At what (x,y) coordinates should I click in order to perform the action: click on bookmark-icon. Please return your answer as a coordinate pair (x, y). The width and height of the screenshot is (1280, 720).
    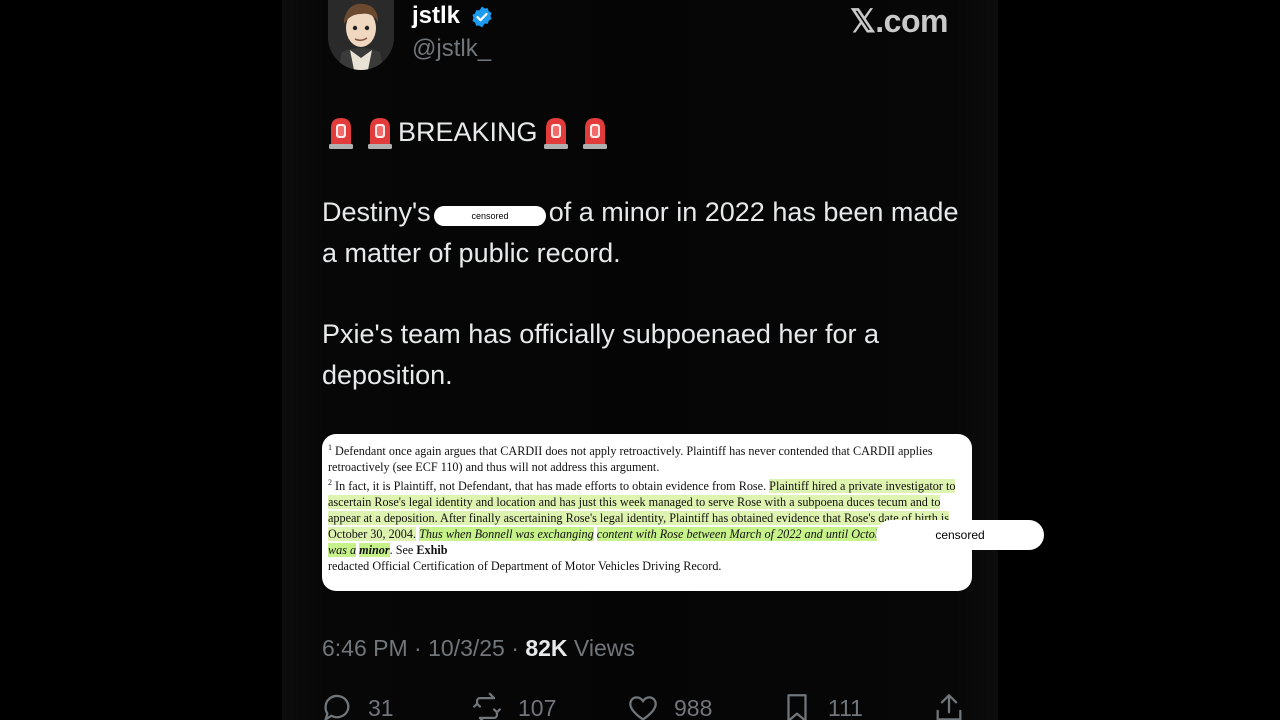
    Looking at the image, I should click on (797, 707).